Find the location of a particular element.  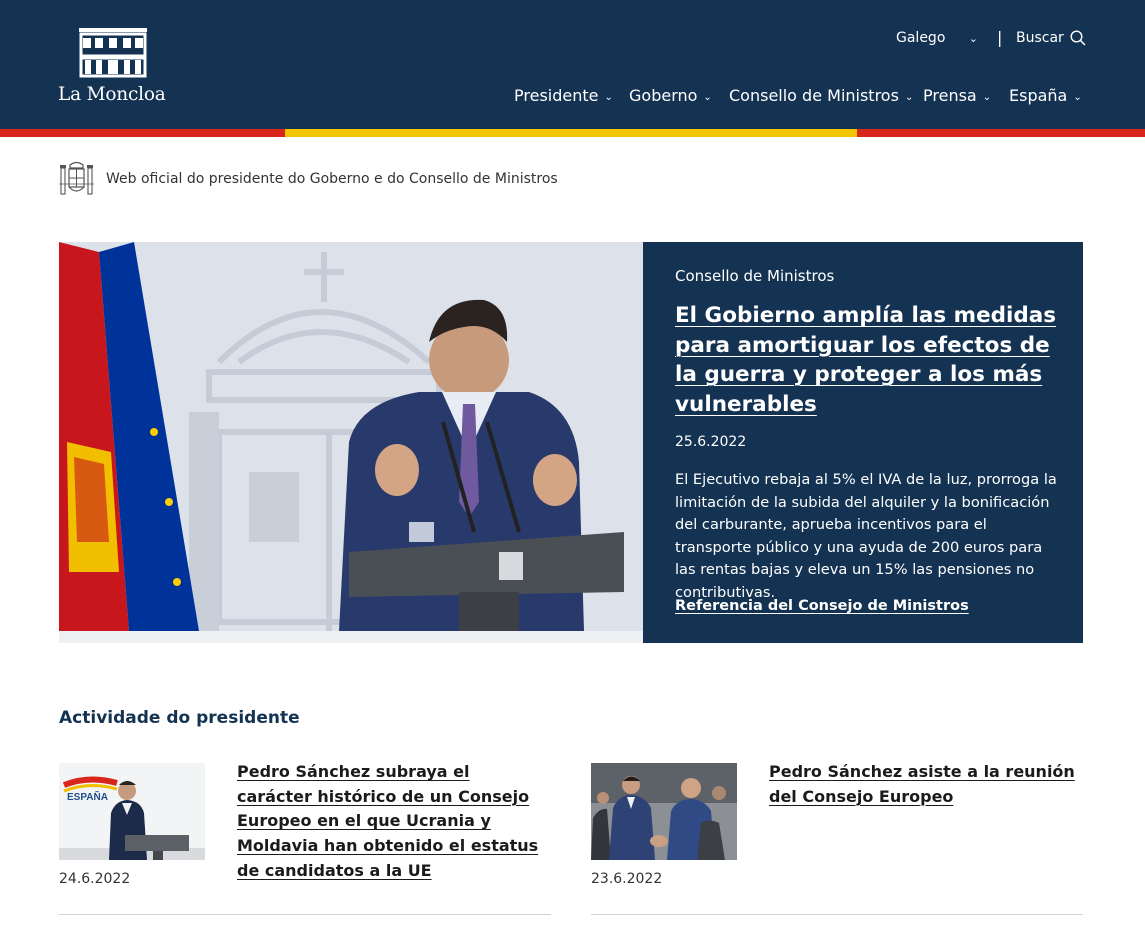

nav-item-goberno: Goberno ⌄ is located at coordinates (670, 95).